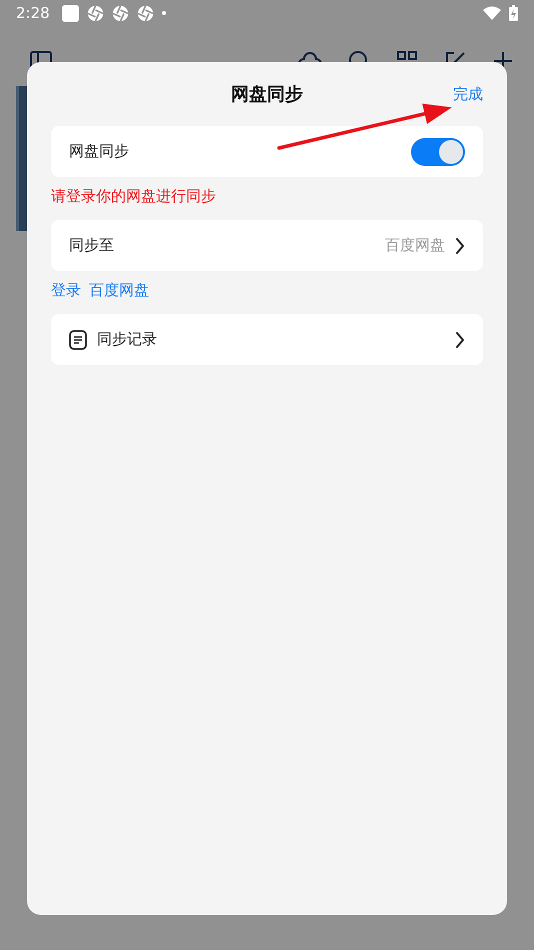 The height and width of the screenshot is (950, 534). Describe the element at coordinates (33, 13) in the screenshot. I see `status-time: 2:28` at that location.